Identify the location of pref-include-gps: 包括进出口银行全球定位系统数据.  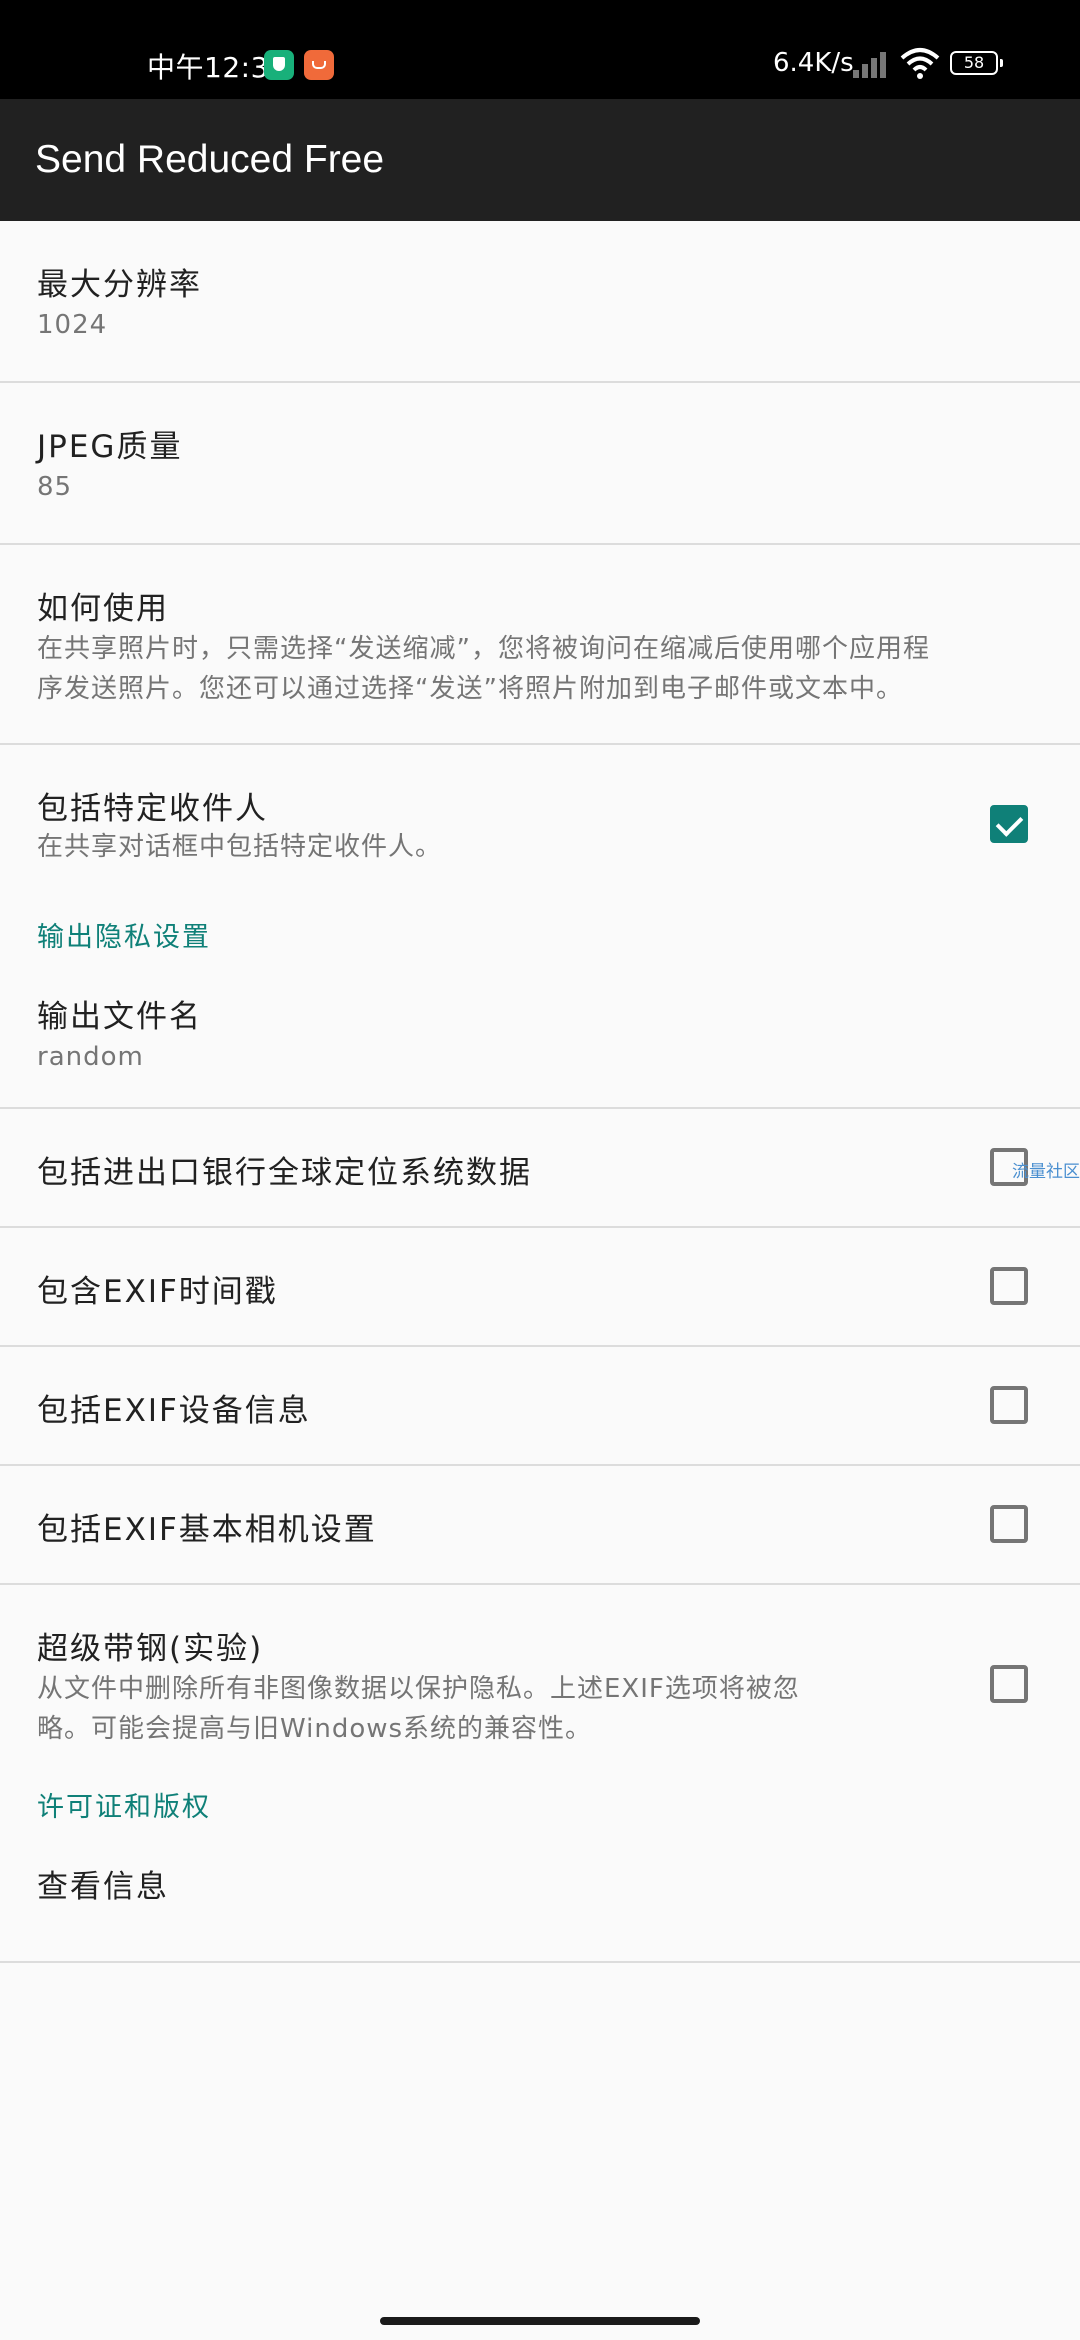
(540, 1168).